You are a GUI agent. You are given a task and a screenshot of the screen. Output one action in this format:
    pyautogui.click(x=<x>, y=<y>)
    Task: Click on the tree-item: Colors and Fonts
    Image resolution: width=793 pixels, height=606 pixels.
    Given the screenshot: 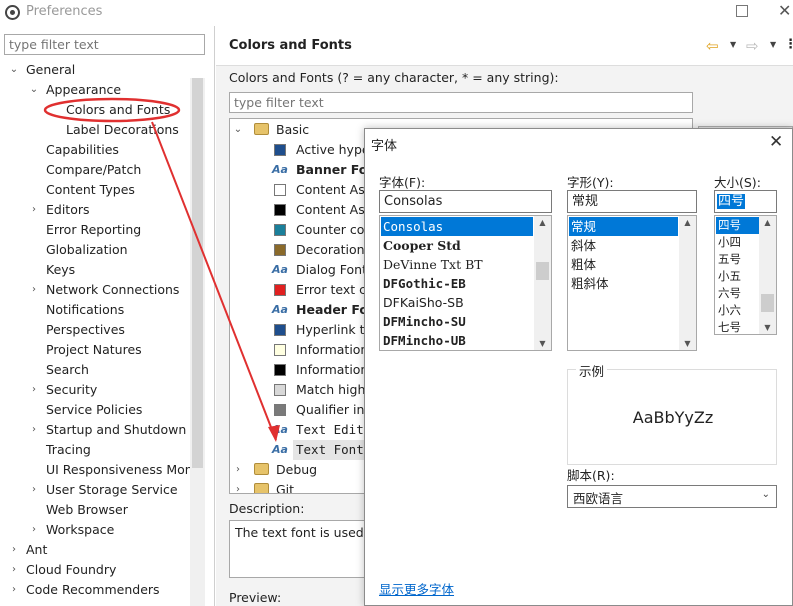 What is the action you would take?
    pyautogui.click(x=109, y=110)
    